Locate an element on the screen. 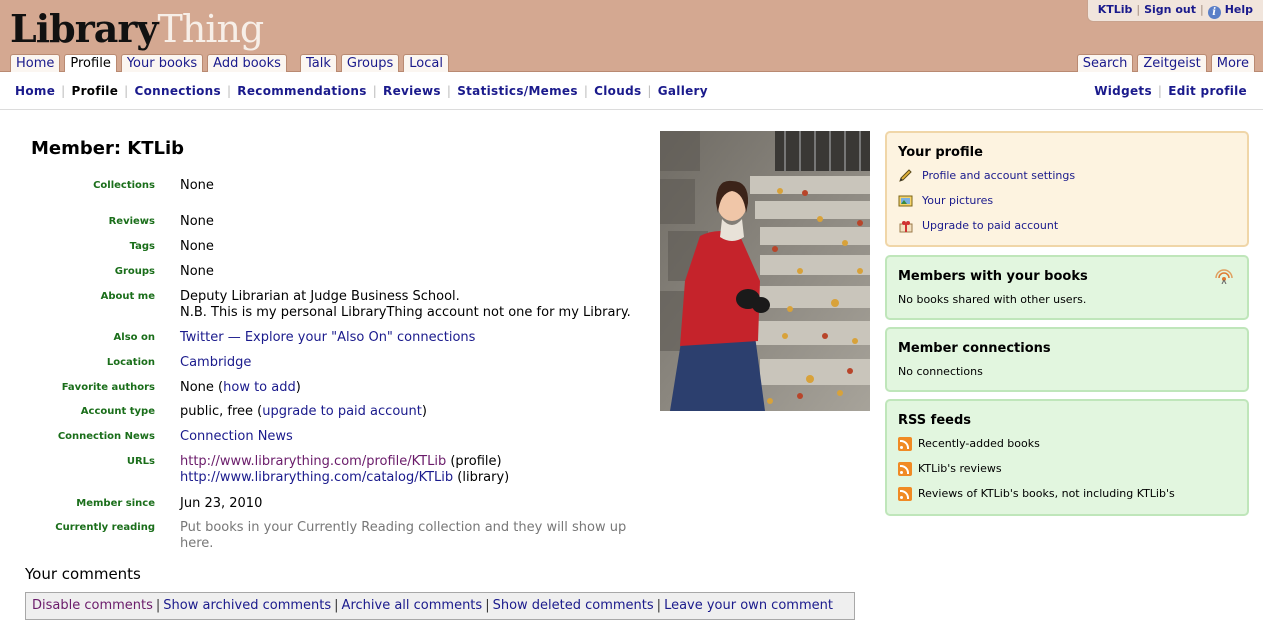  show-deleted-comments-link: Show deleted comments is located at coordinates (573, 605).